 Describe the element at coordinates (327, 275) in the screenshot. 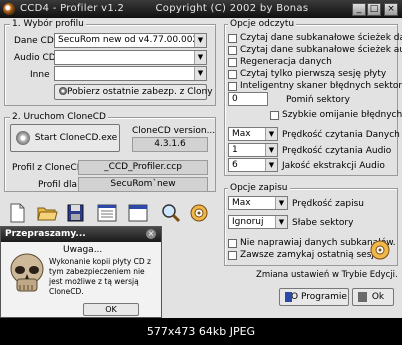

I see `status-text: Zmiana ustawień w Trybie Edycji.` at that location.